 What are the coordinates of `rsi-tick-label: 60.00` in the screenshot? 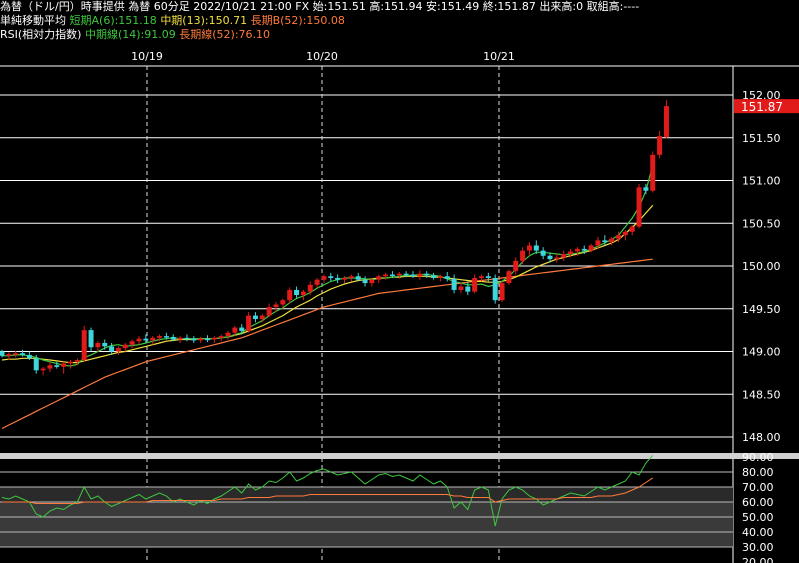 It's located at (758, 502).